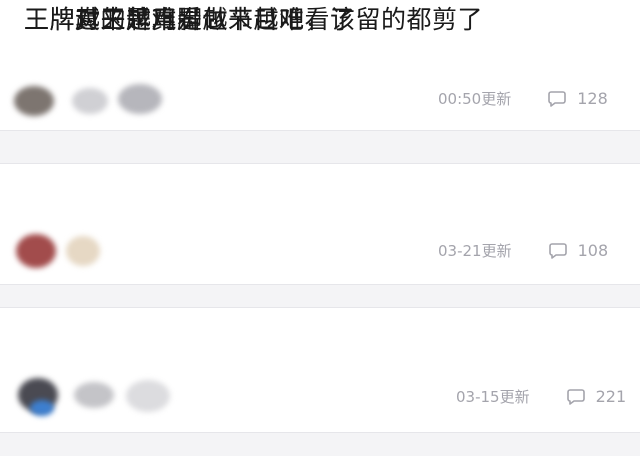 Image resolution: width=640 pixels, height=456 pixels. Describe the element at coordinates (541, 396) in the screenshot. I see `post-meta: 03-15更新 221` at that location.